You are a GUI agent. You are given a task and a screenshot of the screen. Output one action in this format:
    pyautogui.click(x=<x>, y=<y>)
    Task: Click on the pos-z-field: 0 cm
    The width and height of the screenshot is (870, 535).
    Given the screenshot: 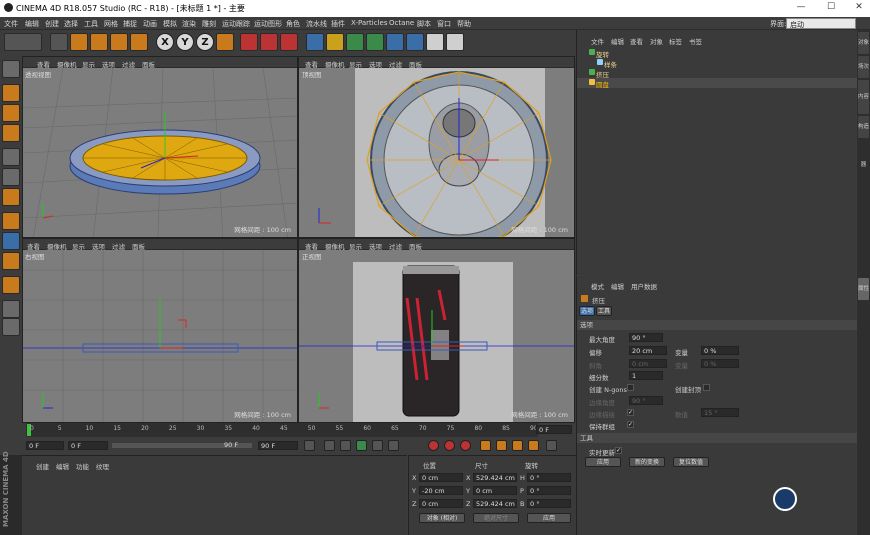 What is the action you would take?
    pyautogui.click(x=441, y=503)
    